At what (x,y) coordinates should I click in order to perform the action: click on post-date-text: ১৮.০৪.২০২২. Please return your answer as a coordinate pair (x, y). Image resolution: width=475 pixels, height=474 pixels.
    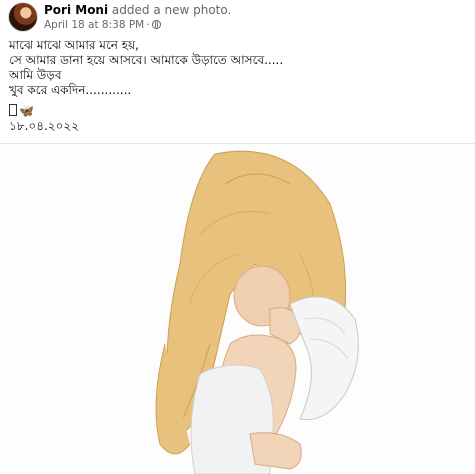
    Looking at the image, I should click on (44, 126).